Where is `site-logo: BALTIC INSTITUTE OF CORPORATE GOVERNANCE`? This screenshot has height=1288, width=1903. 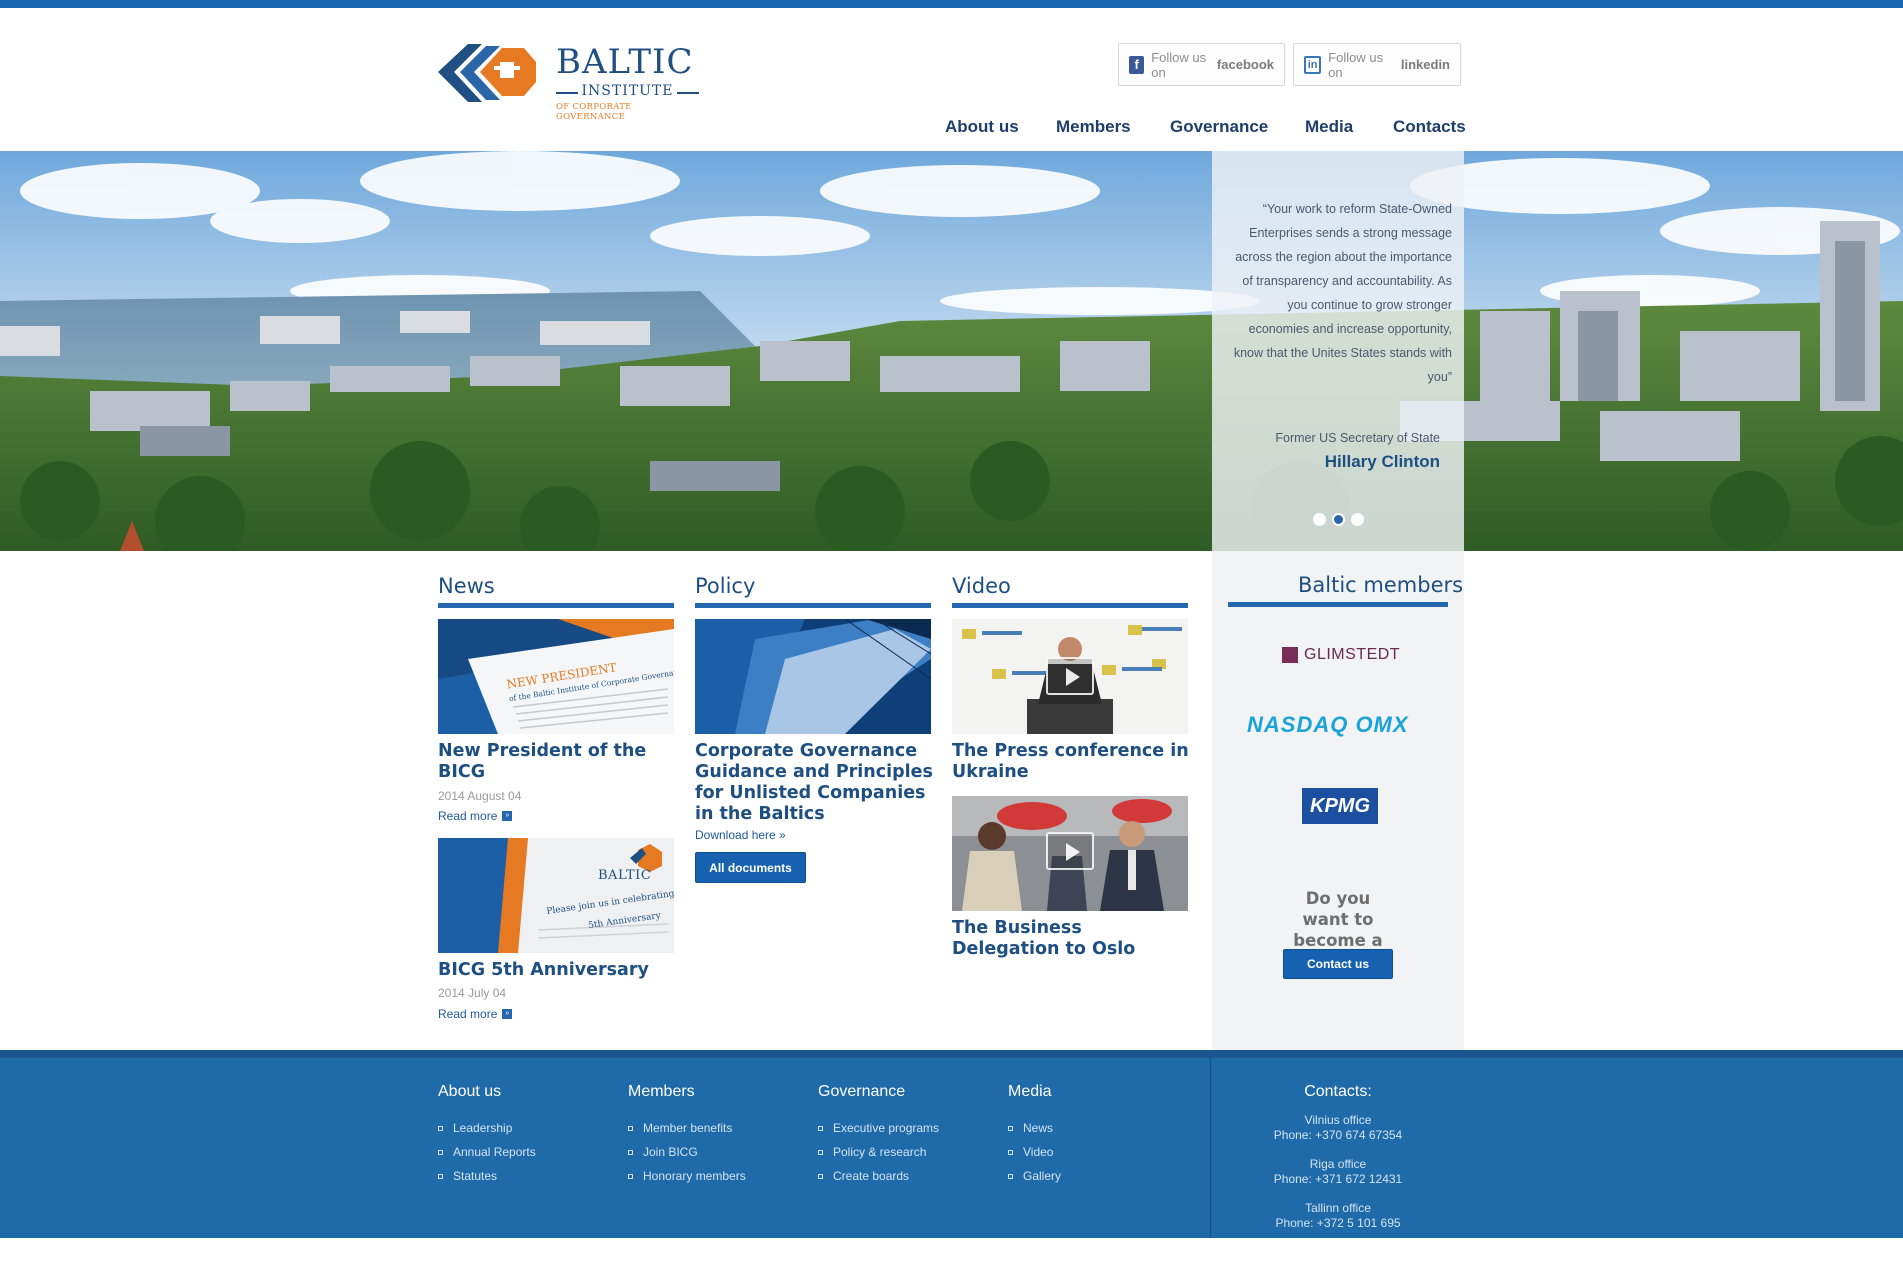
site-logo: BALTIC INSTITUTE OF CORPORATE GOVERNANCE is located at coordinates (570, 81).